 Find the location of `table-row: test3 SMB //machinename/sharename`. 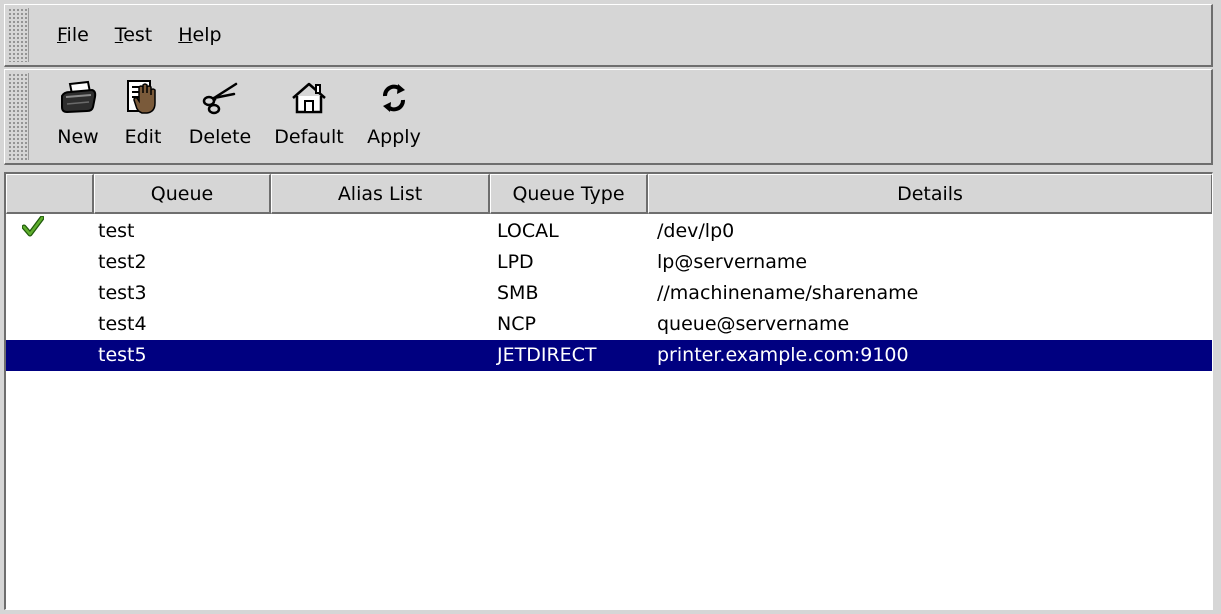

table-row: test3 SMB //machinename/sharename is located at coordinates (609, 293).